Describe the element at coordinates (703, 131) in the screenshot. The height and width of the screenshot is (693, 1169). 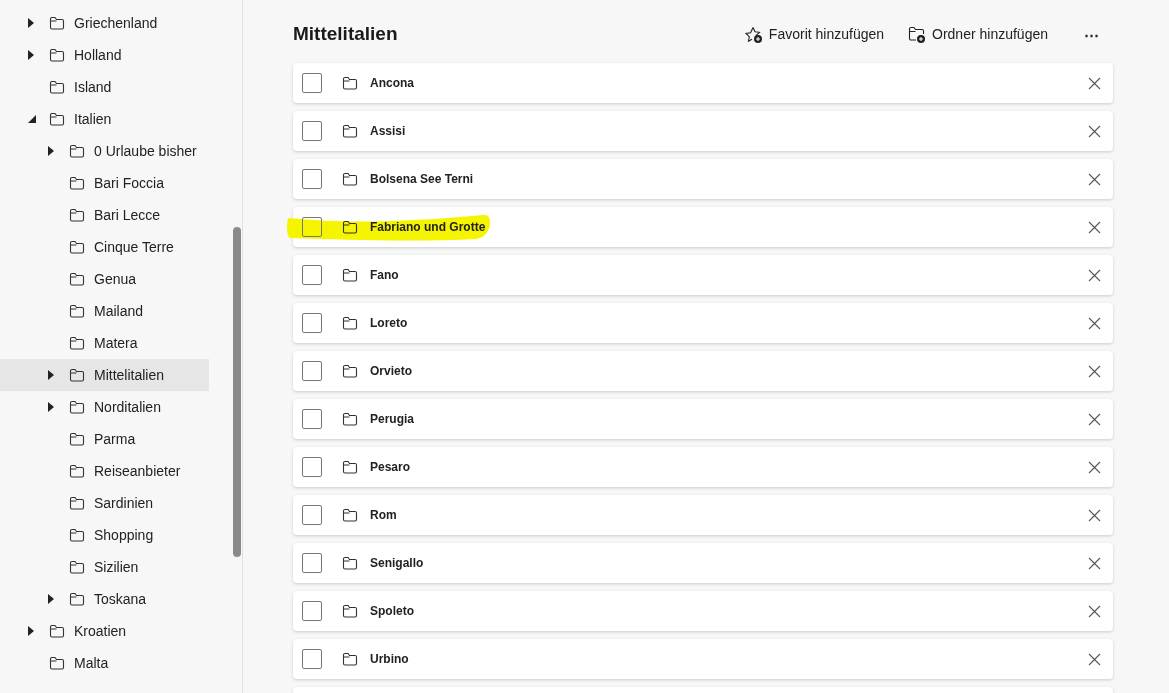
I see `favorite-card: Assisi` at that location.